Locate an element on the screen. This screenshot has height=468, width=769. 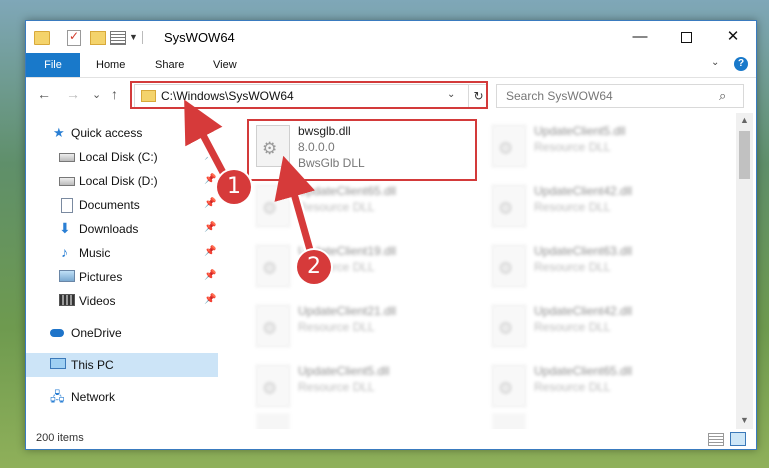
pictures-icon is located at coordinates (67, 276).